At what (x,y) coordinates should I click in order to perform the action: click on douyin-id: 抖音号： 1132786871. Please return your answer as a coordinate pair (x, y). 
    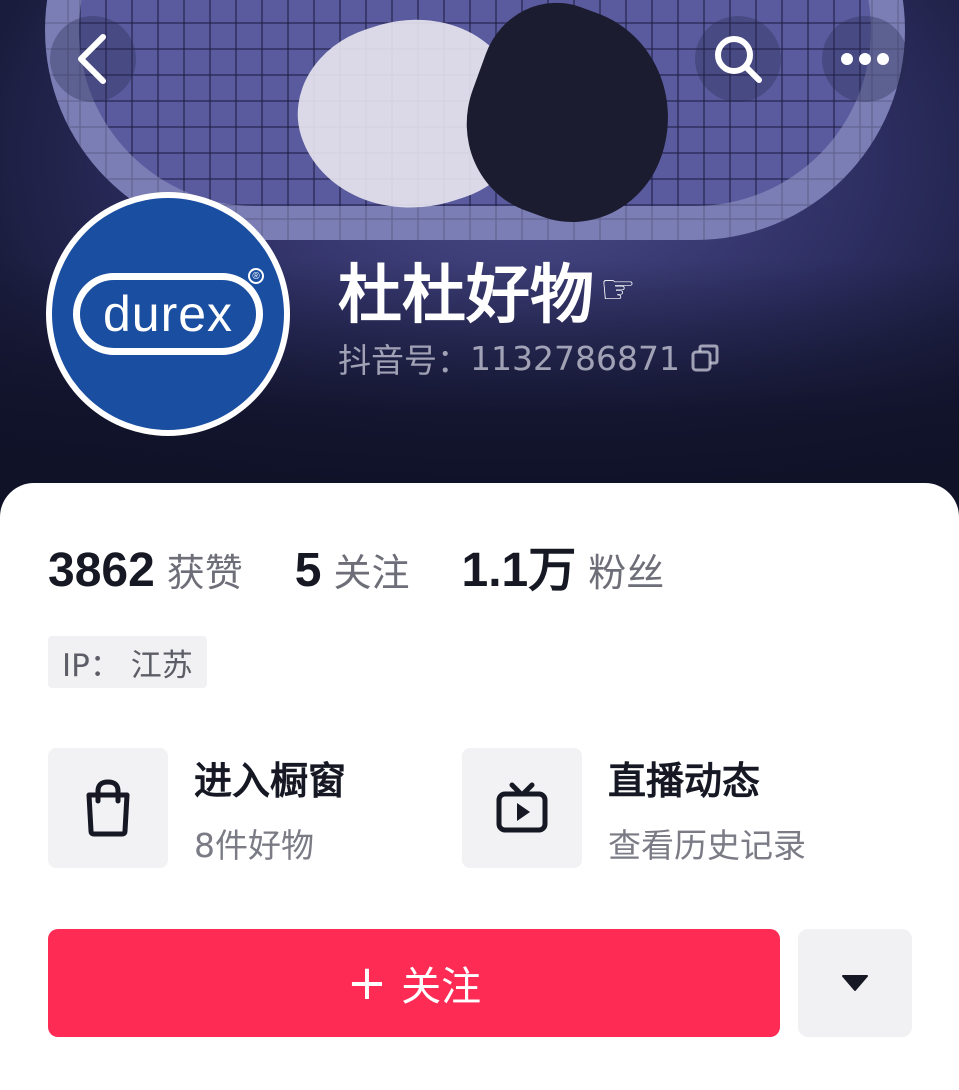
    Looking at the image, I should click on (529, 358).